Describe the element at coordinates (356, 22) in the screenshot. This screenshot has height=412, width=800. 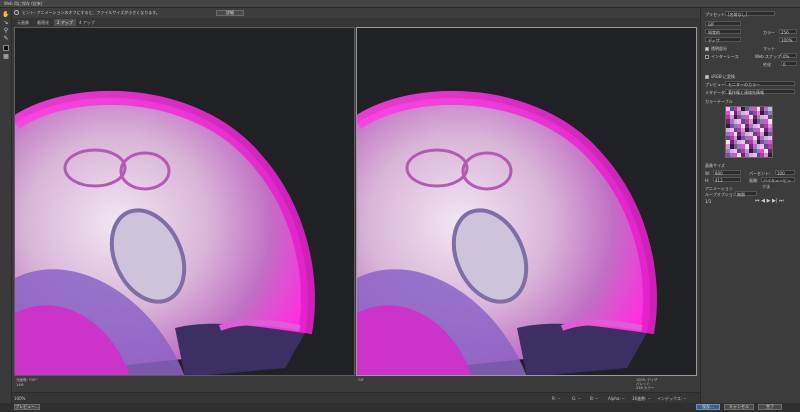
I see `view-tabs: 元画像 最適化 2 アップ 4 アップ` at that location.